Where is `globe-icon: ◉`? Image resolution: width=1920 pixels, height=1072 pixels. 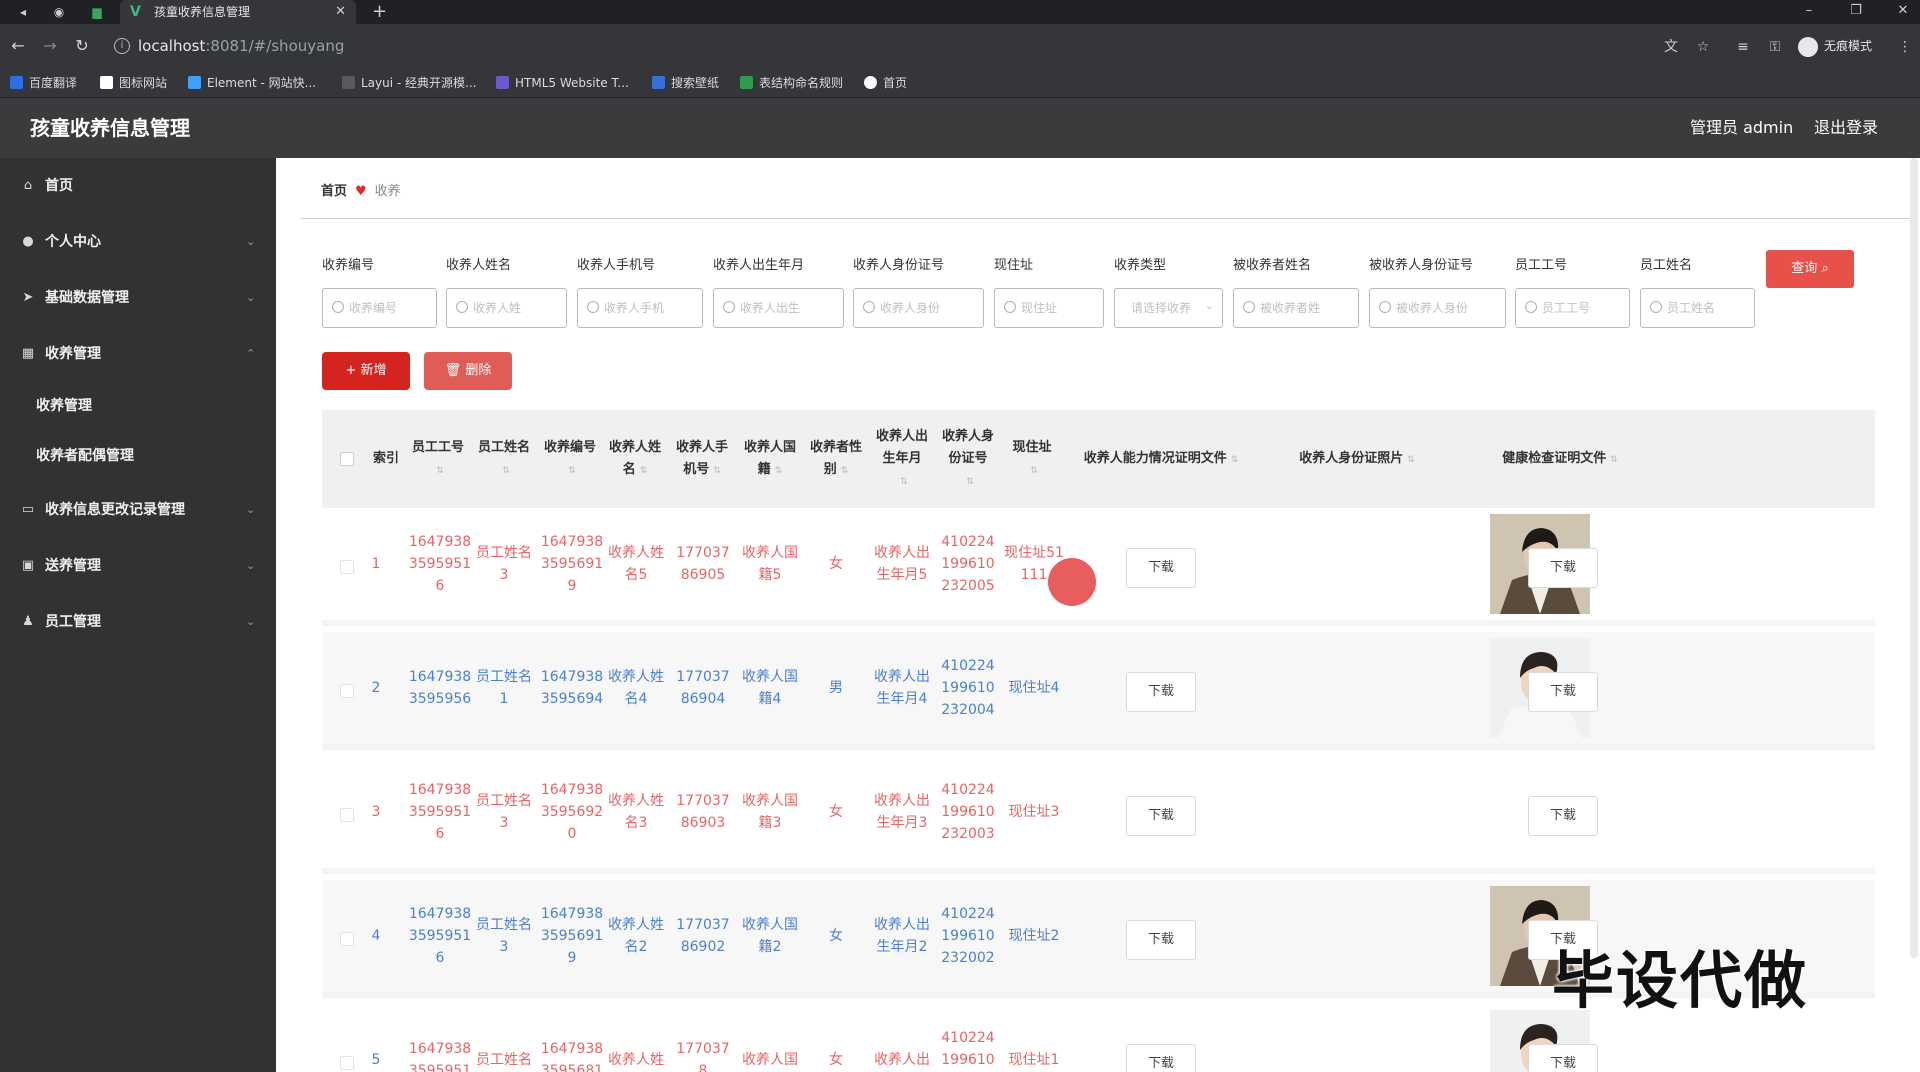
globe-icon: ◉ is located at coordinates (59, 12).